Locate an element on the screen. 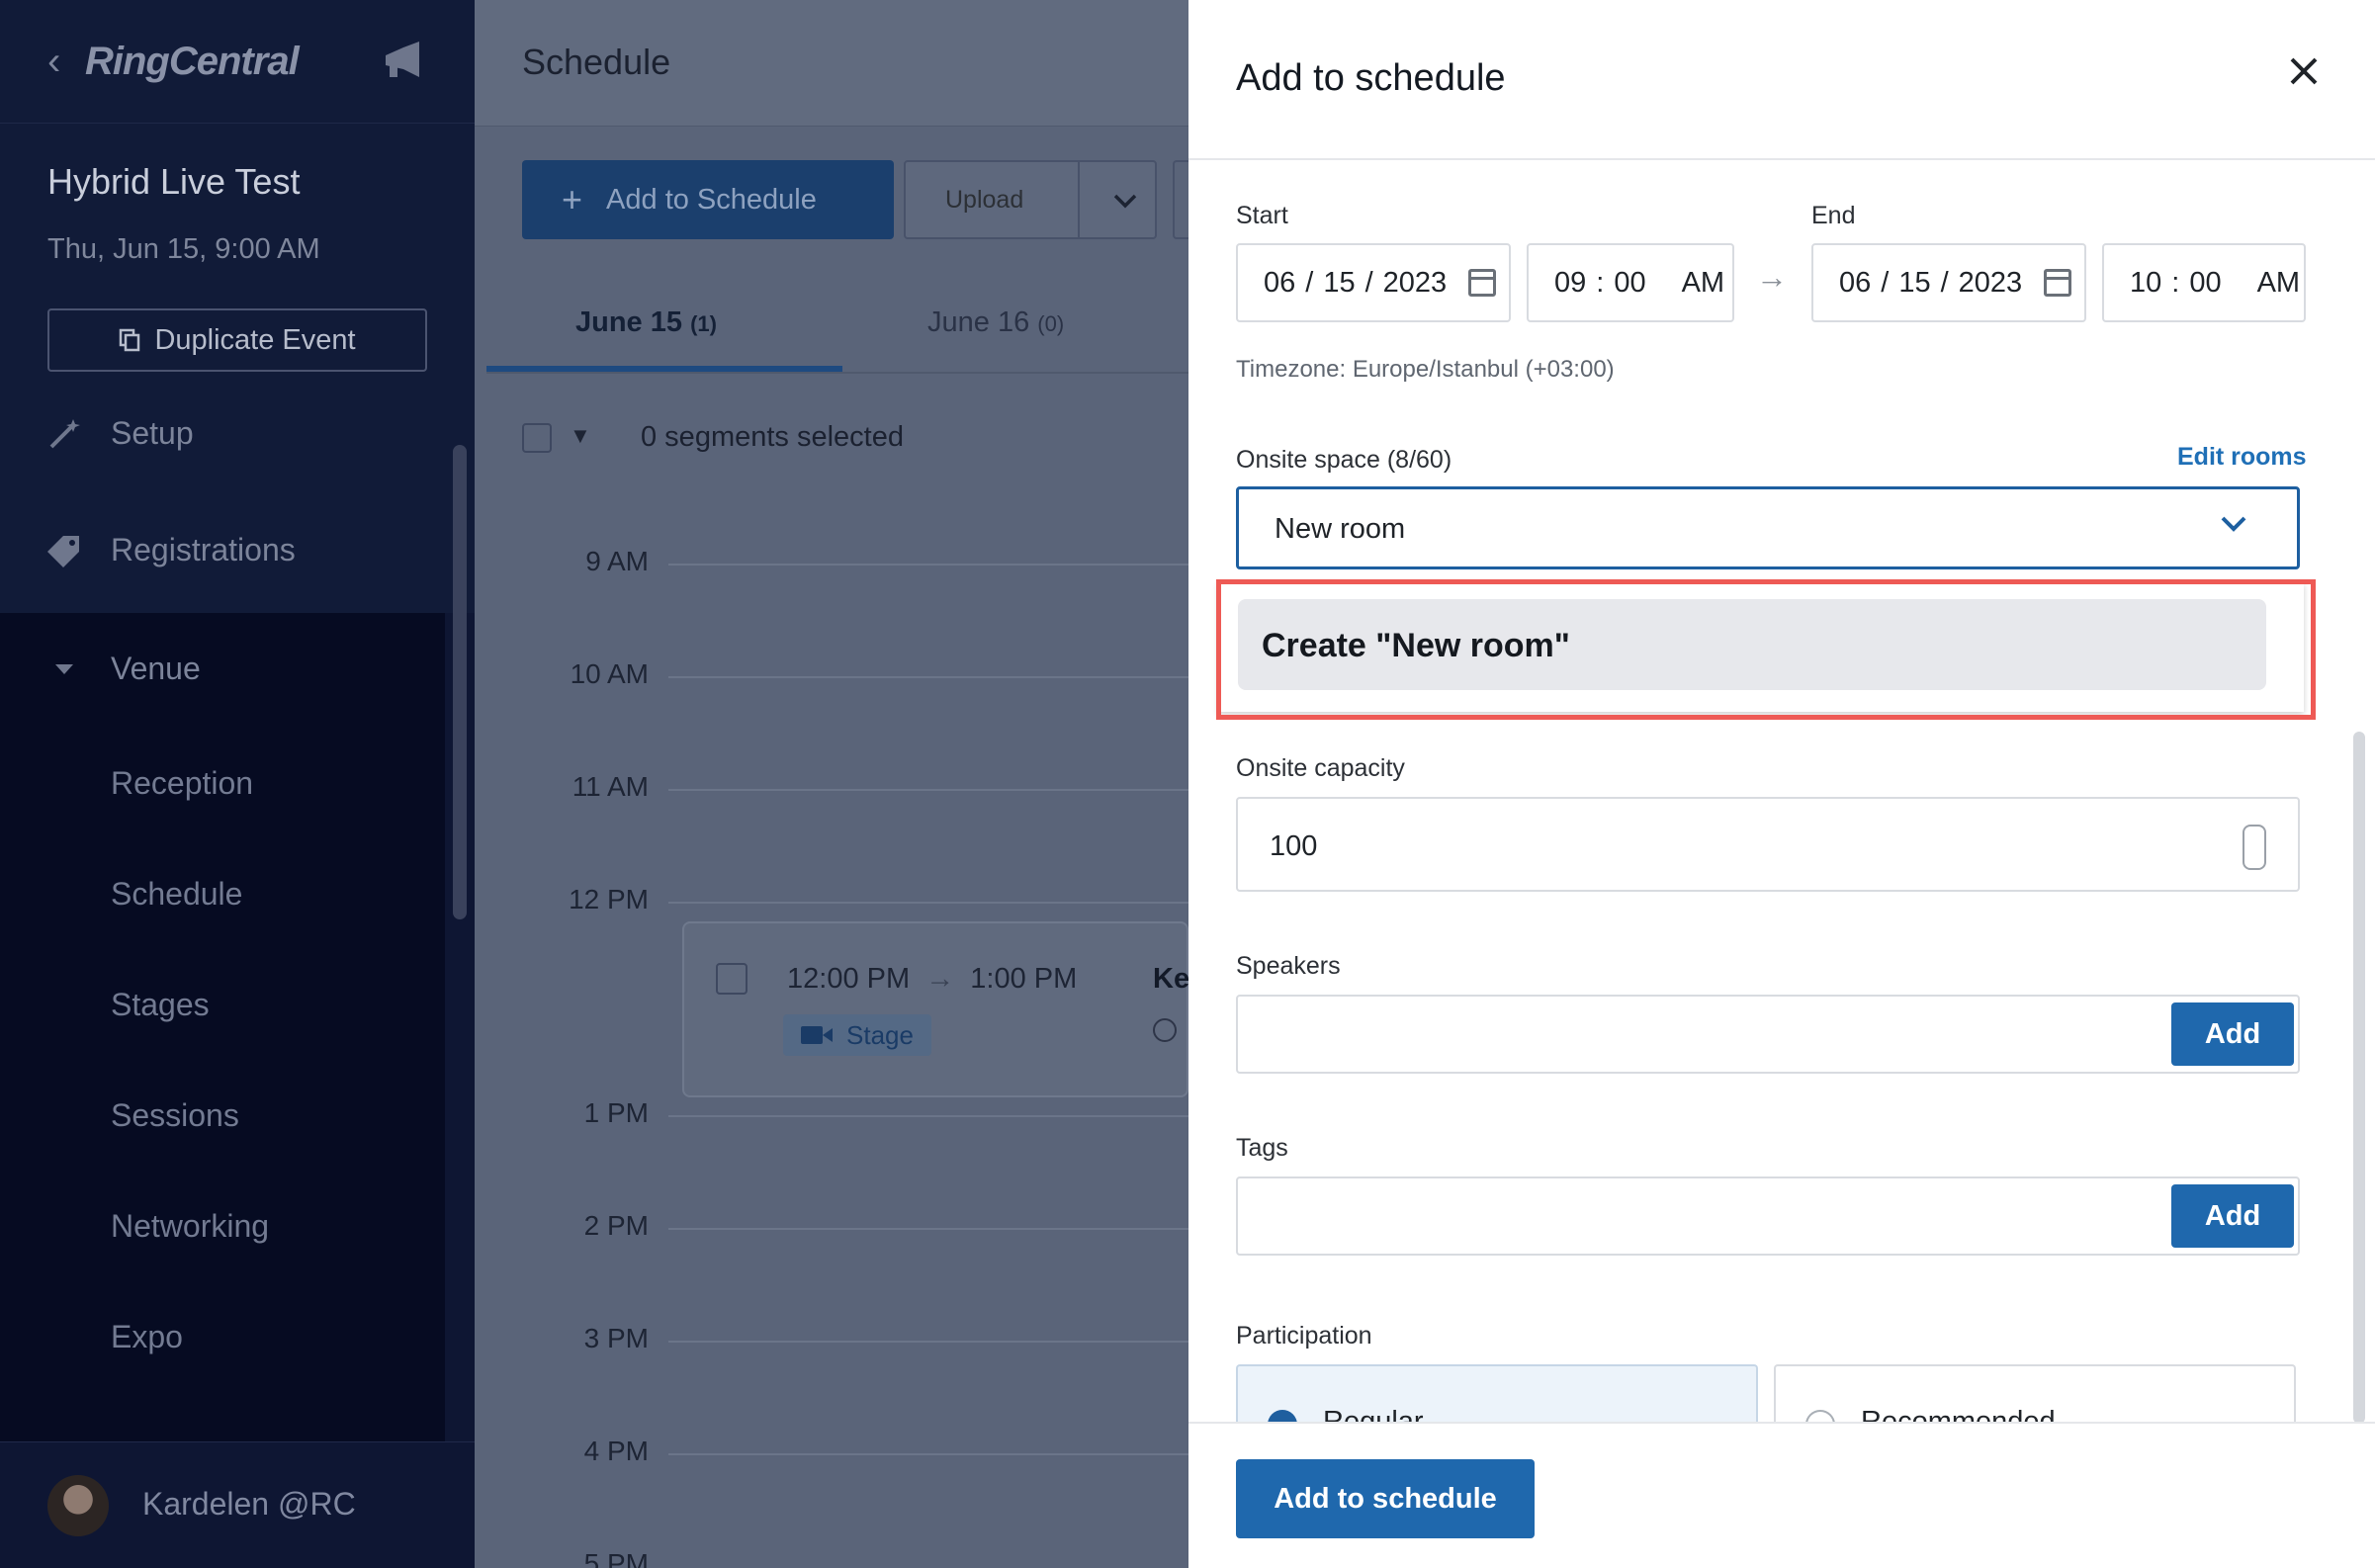 The width and height of the screenshot is (2375, 1568). sidebar-item-expo: Expo is located at coordinates (147, 1337).